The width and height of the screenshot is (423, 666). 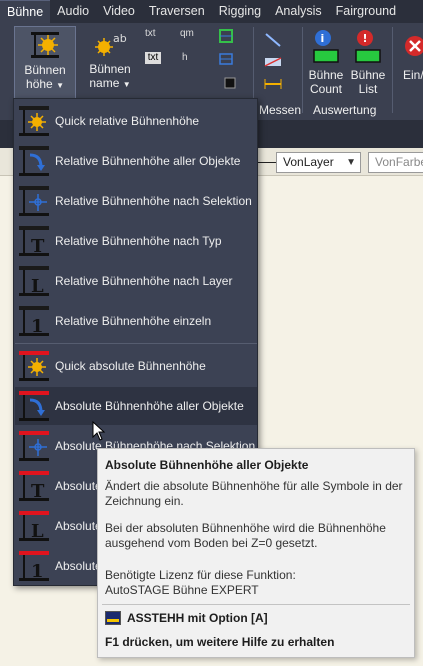 What do you see at coordinates (298, 11) in the screenshot?
I see `tab-analysis: Analysis` at bounding box center [298, 11].